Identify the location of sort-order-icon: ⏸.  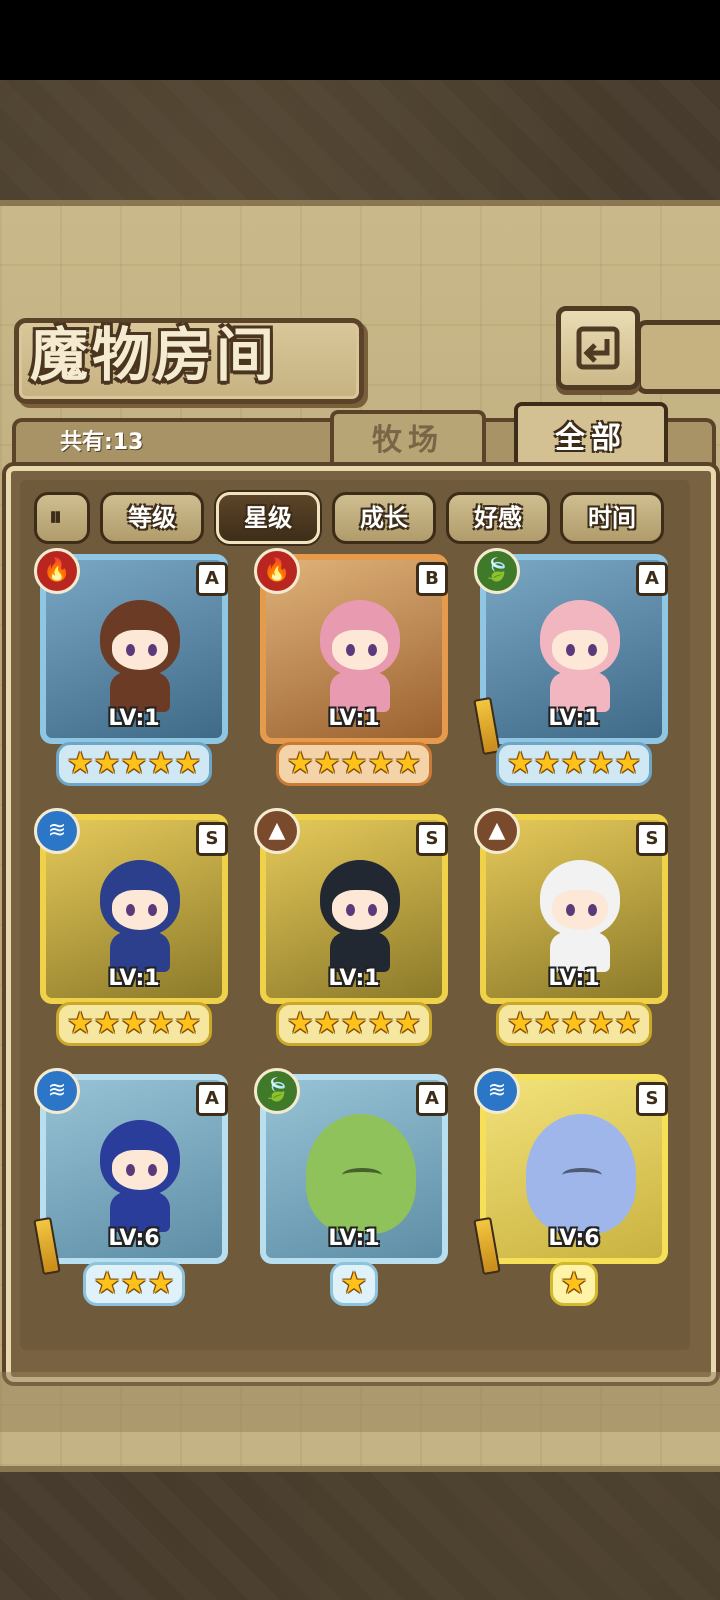
(56, 517).